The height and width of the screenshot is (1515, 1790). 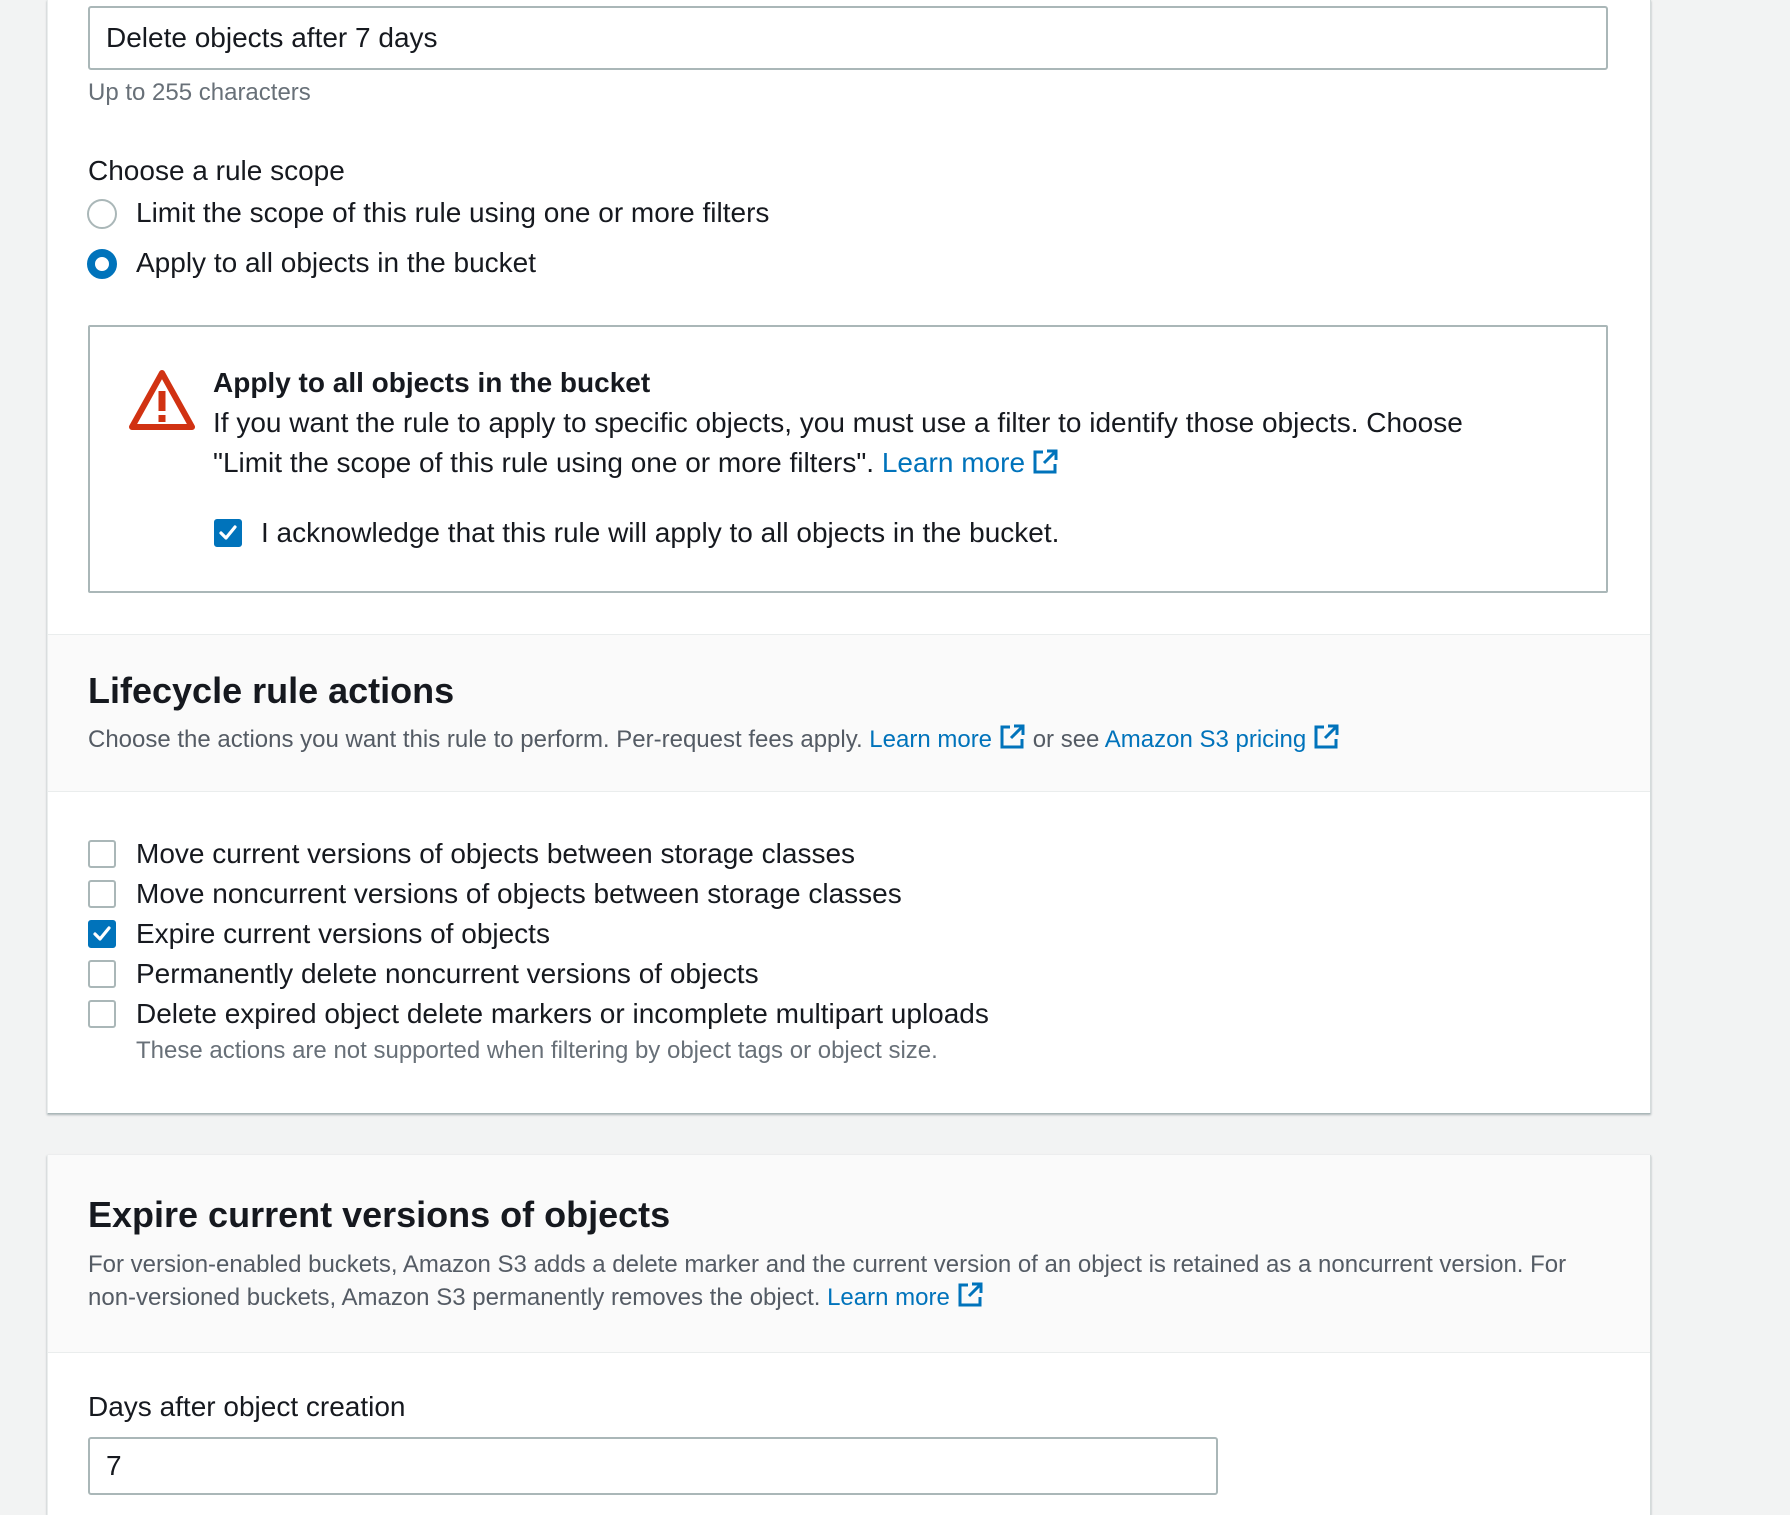 What do you see at coordinates (102, 894) in the screenshot?
I see `action-move-noncurrent-checkbox` at bounding box center [102, 894].